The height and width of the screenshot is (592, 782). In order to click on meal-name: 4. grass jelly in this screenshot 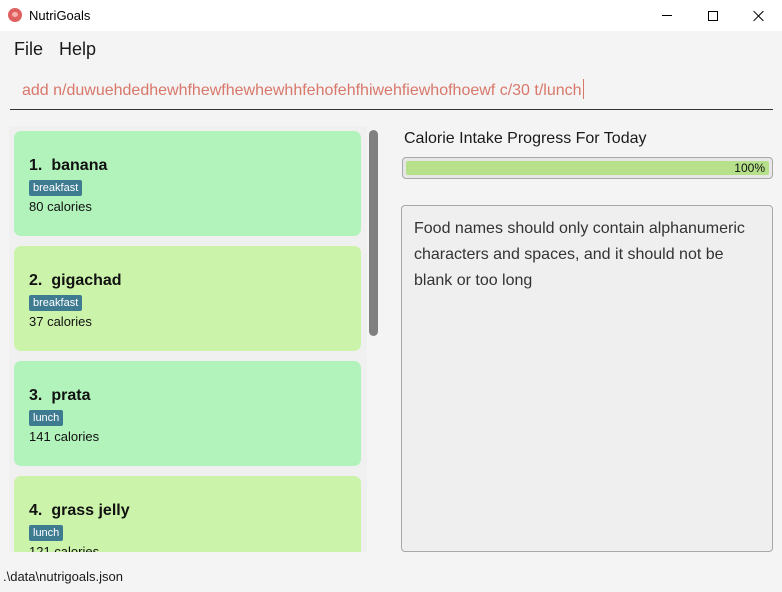, I will do `click(79, 511)`.